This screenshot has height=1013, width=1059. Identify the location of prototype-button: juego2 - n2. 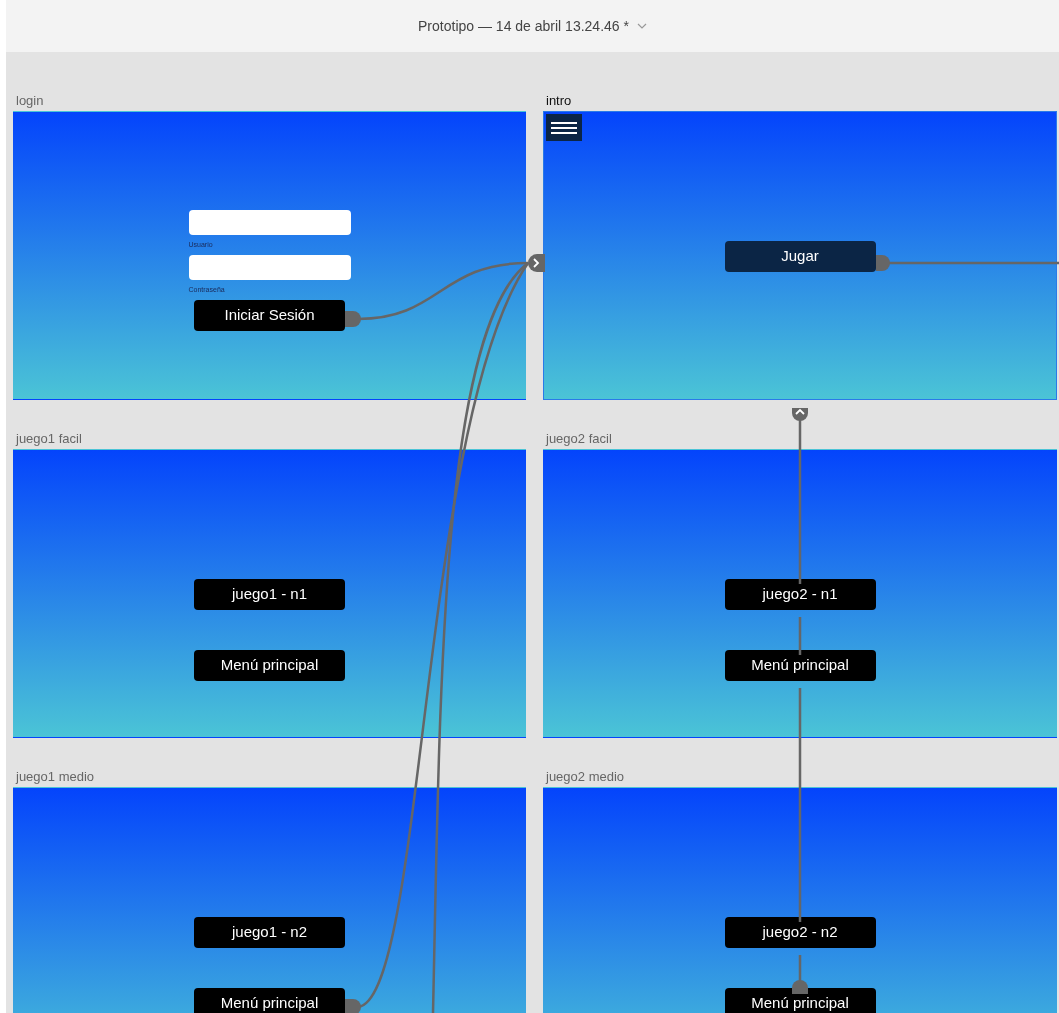
(800, 932).